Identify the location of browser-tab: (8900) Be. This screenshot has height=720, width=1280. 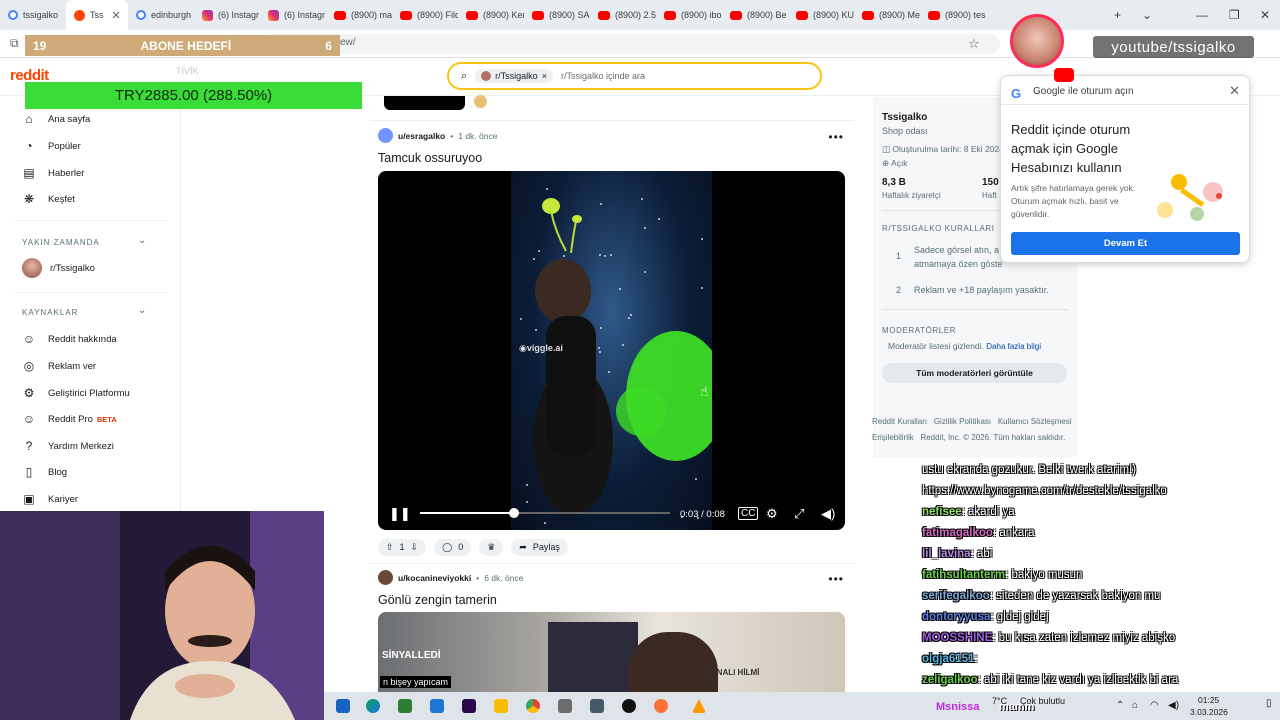
(755, 15).